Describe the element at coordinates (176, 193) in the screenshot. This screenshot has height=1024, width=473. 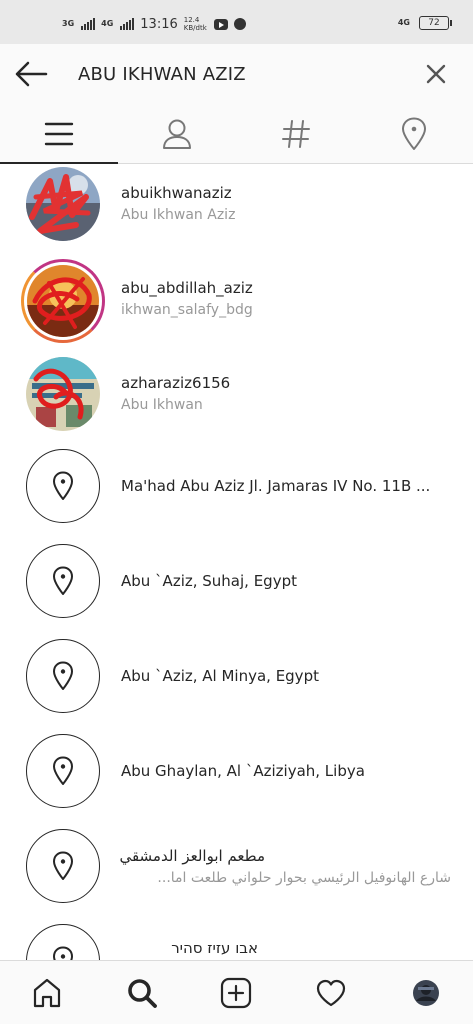
I see `result-username: abuikhwanaziz` at that location.